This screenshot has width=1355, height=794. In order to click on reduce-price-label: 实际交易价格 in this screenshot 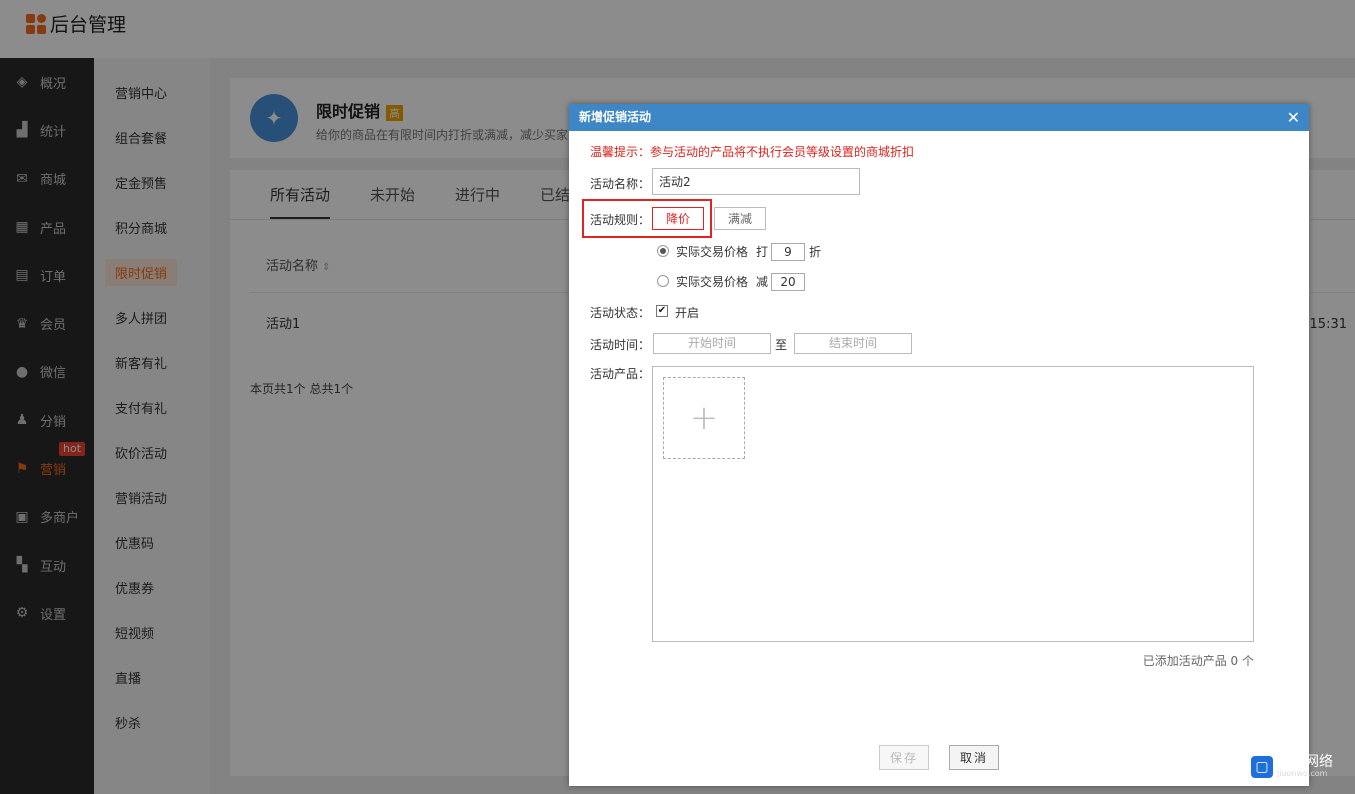, I will do `click(712, 282)`.